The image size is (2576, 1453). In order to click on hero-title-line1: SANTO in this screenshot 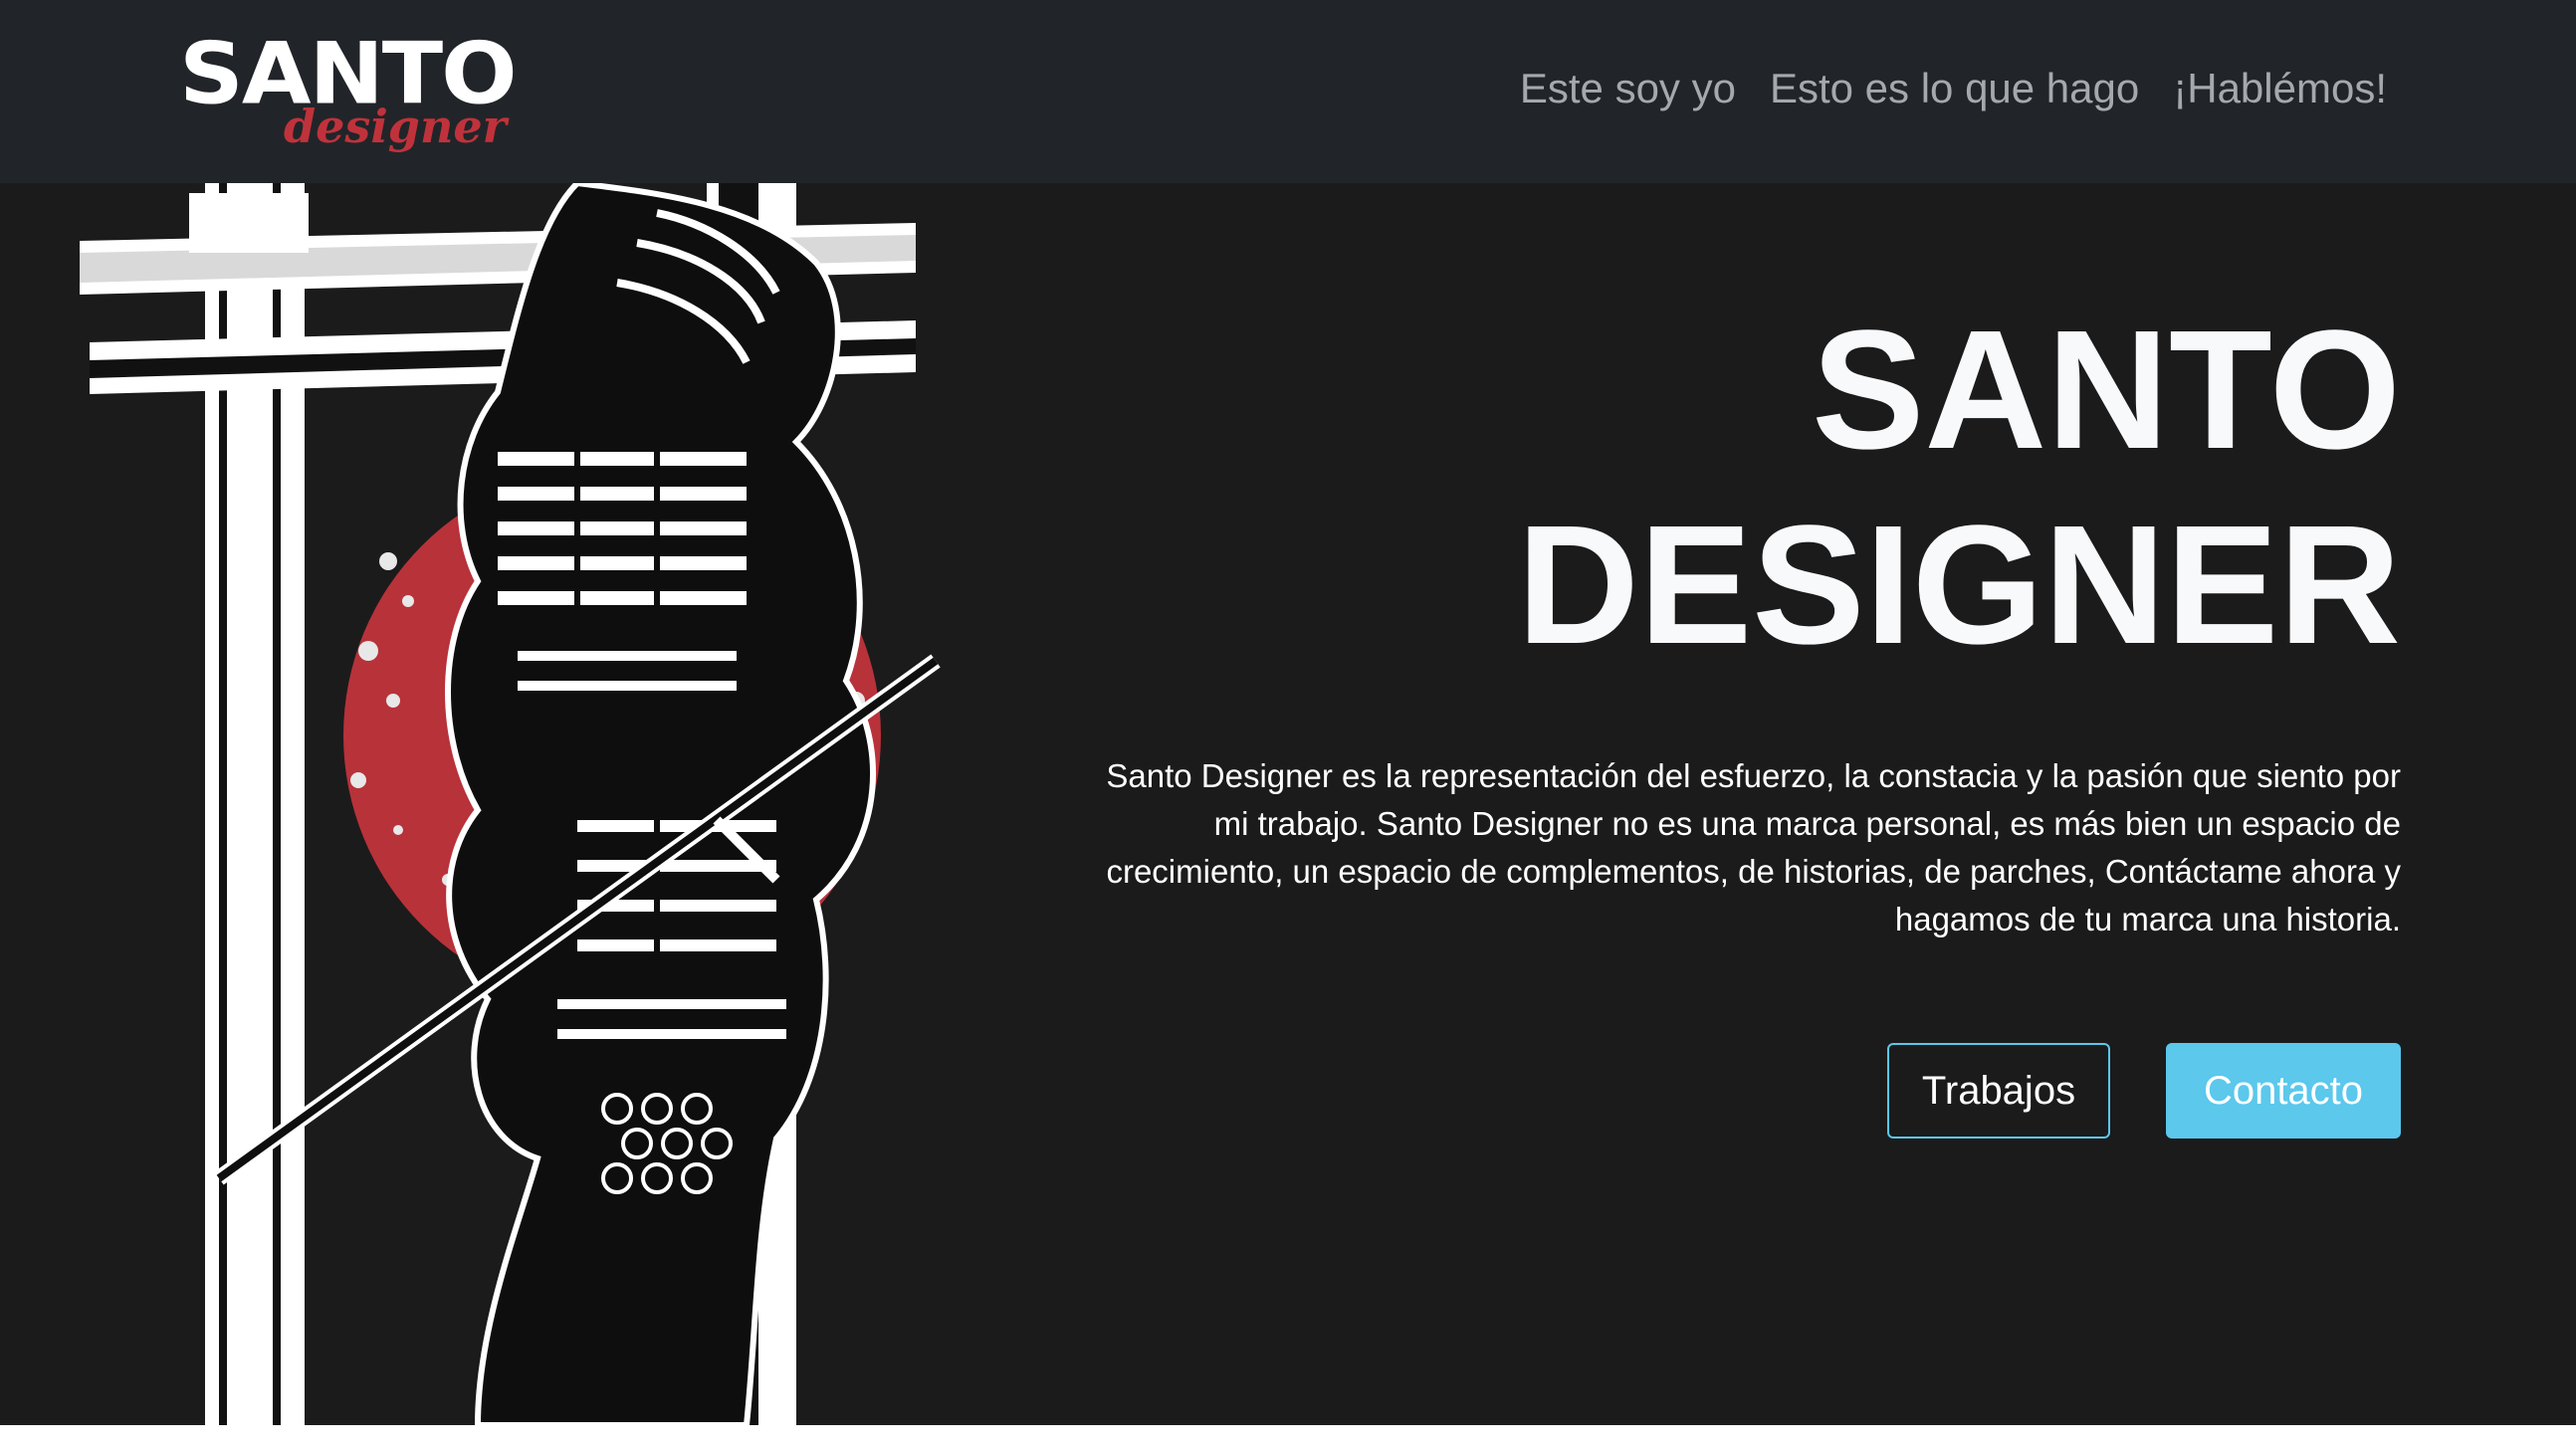, I will do `click(2106, 390)`.